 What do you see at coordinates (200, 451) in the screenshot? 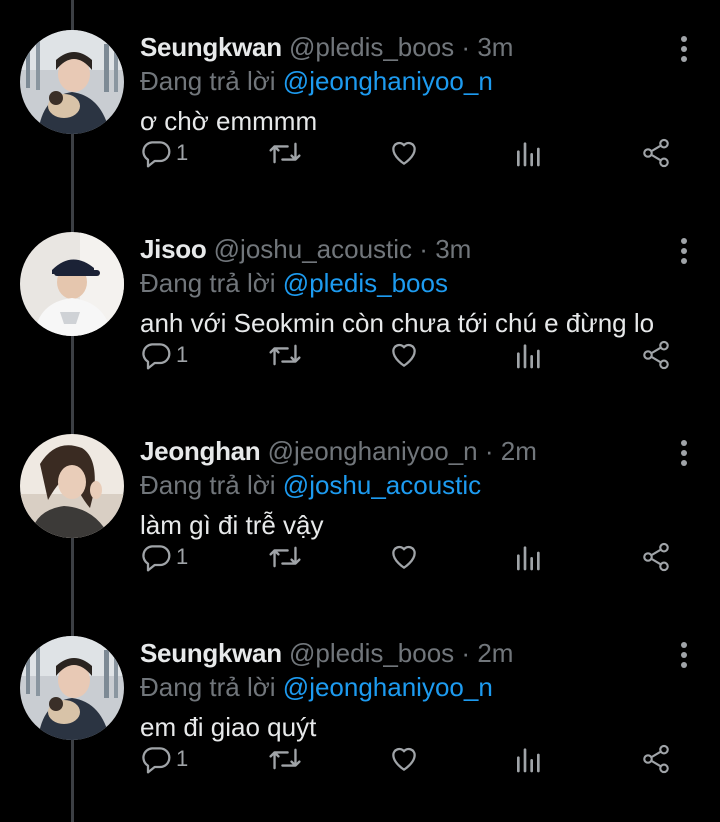
I see `author-name: Jeonghan` at bounding box center [200, 451].